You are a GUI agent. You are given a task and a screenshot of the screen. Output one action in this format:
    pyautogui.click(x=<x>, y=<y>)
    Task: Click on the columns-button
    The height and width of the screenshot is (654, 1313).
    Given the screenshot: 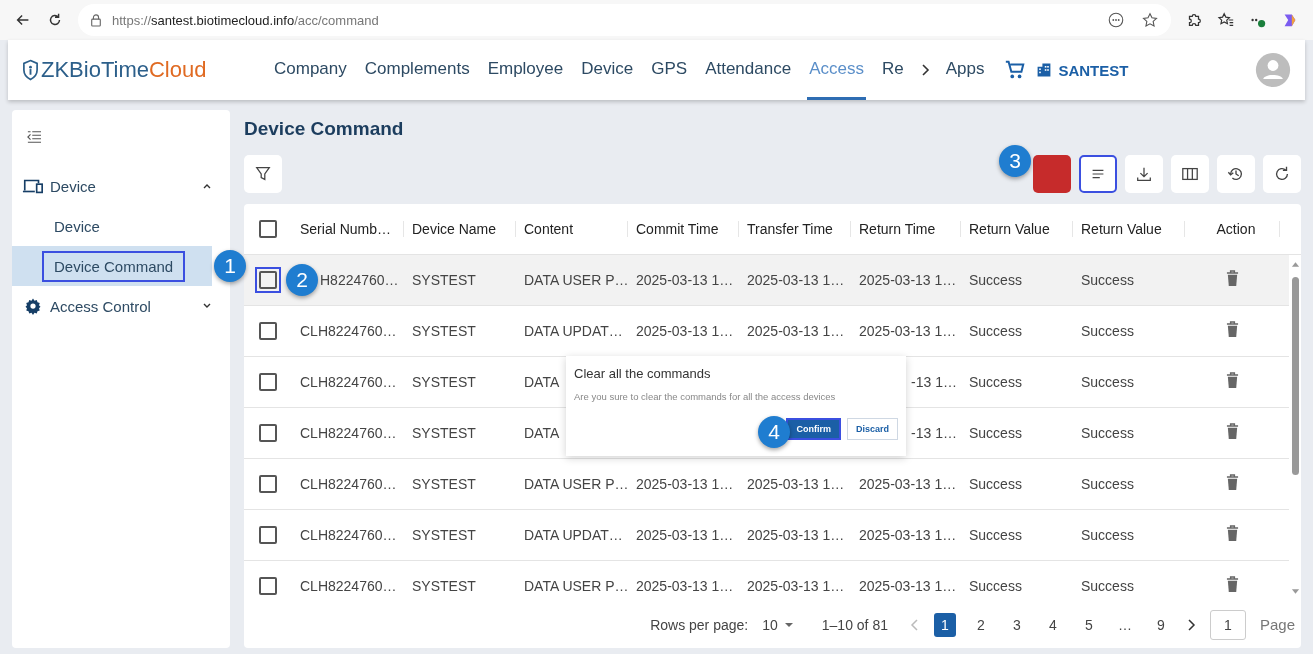 What is the action you would take?
    pyautogui.click(x=1190, y=174)
    